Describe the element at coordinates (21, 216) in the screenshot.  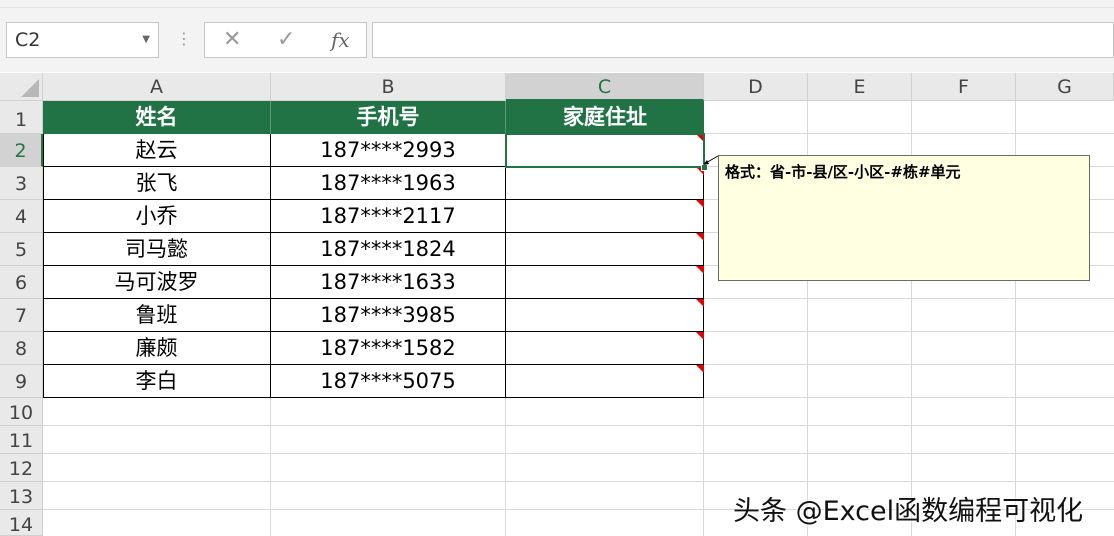
I see `row-header-4: 4` at that location.